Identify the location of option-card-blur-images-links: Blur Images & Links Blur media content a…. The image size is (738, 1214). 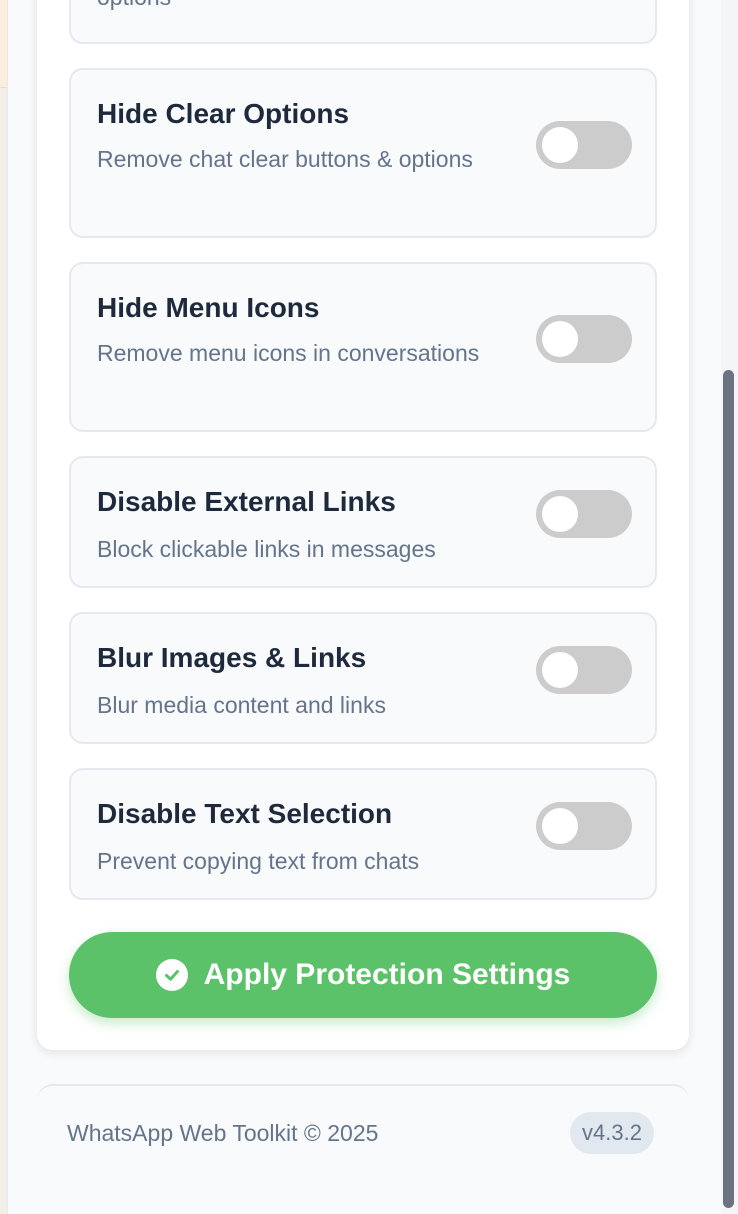
(363, 678).